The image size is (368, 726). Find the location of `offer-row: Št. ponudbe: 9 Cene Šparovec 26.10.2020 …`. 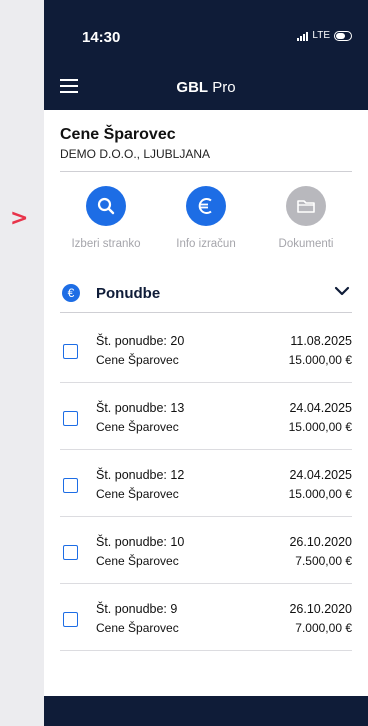

offer-row: Št. ponudbe: 9 Cene Šparovec 26.10.2020 … is located at coordinates (206, 623).